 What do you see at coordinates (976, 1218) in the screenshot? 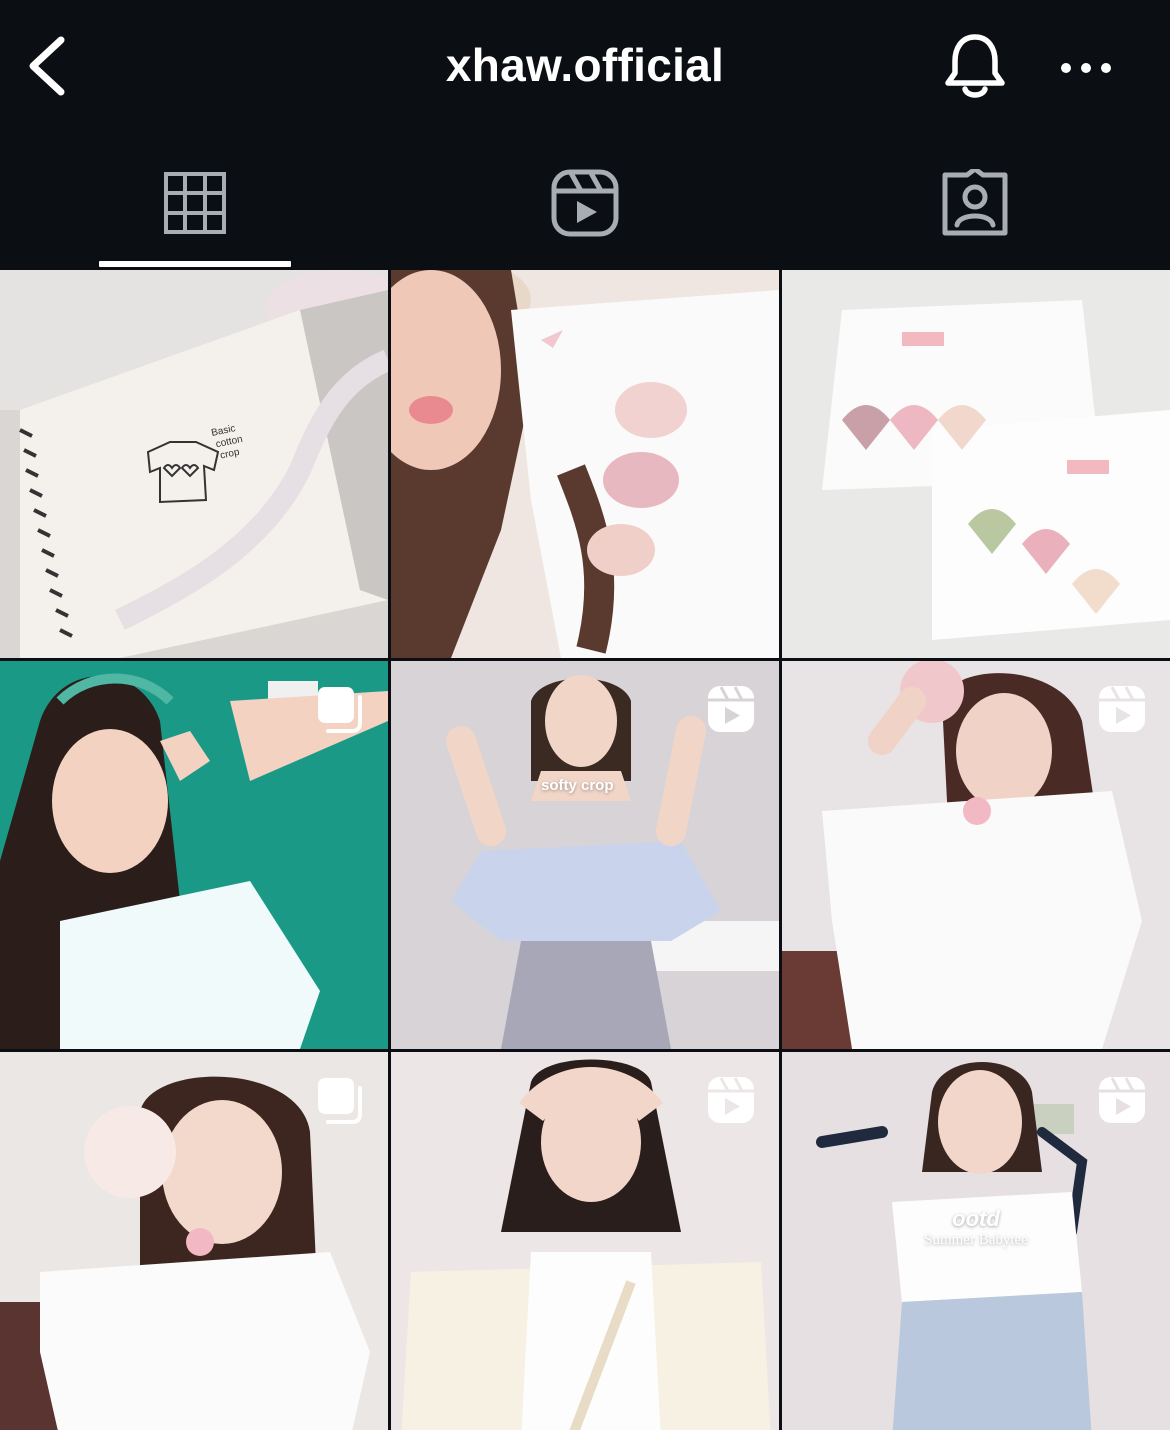
I see `reel-title: ootd` at bounding box center [976, 1218].